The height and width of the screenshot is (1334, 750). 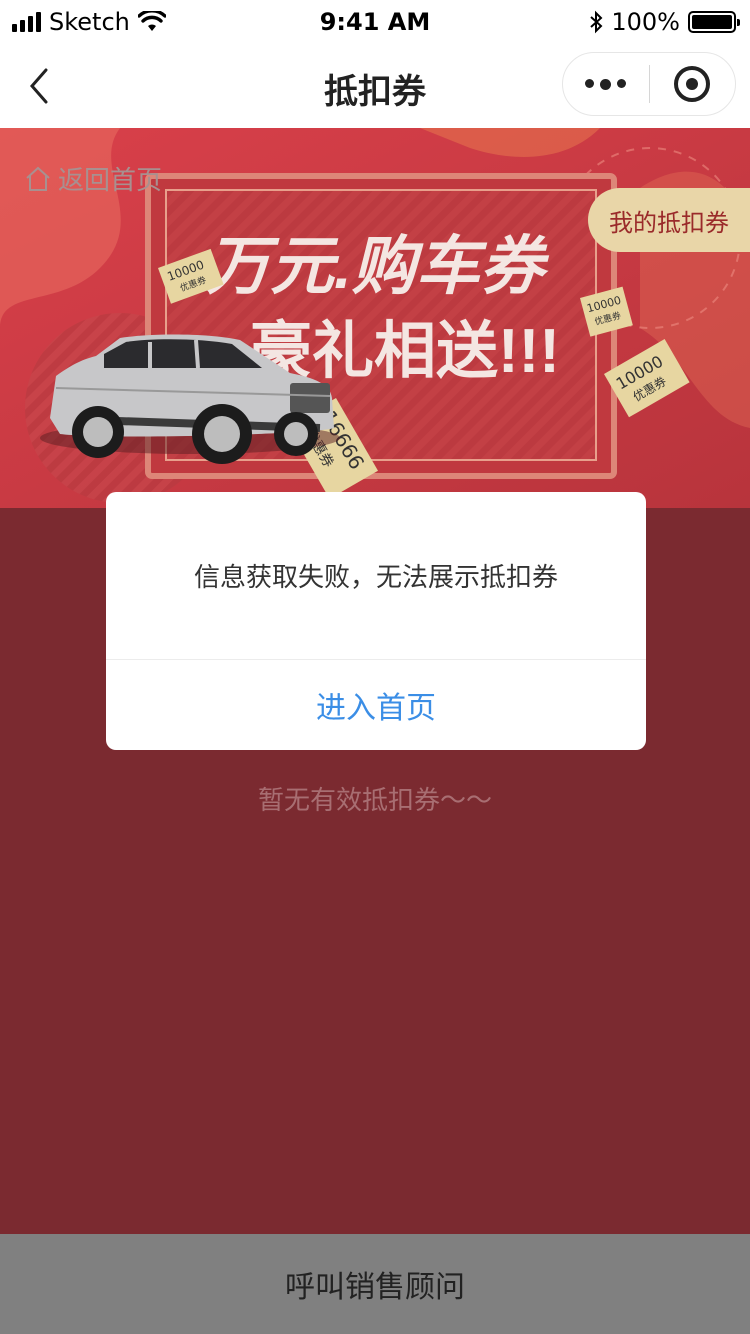 What do you see at coordinates (374, 801) in the screenshot?
I see `empty-state-text: 暂无有效抵扣券～～` at bounding box center [374, 801].